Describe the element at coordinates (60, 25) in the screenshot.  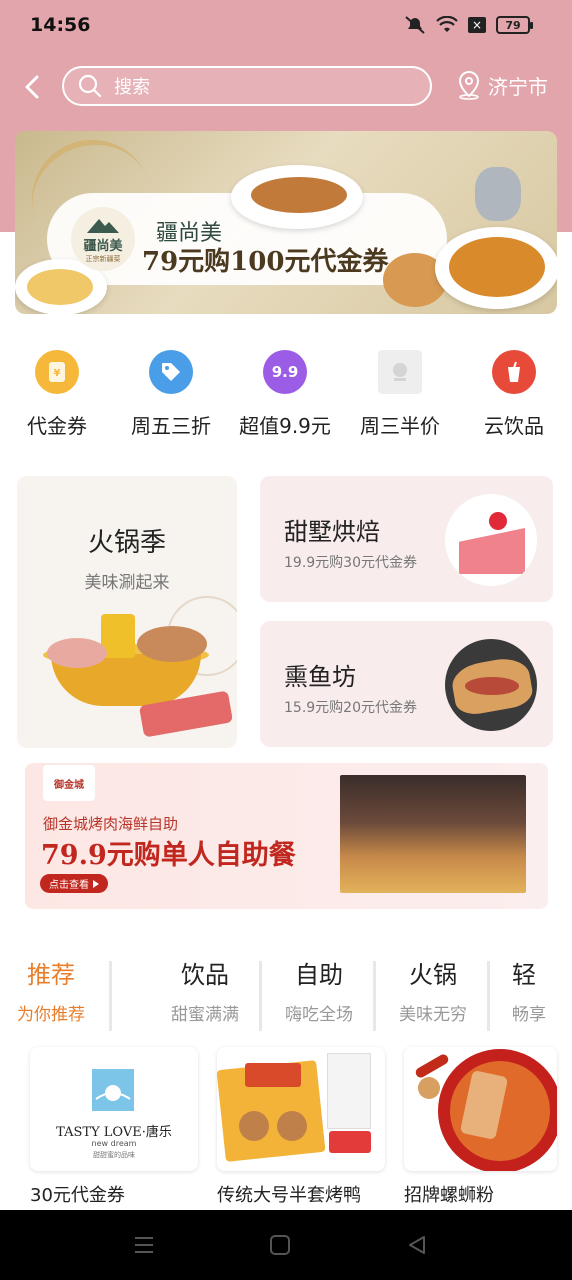
I see `status-time: 14:56` at that location.